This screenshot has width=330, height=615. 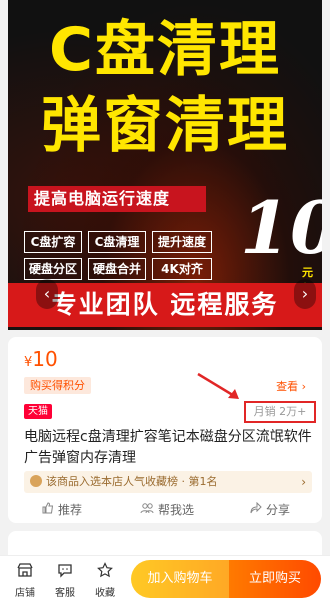 I want to click on store-button: 店铺, so click(x=25, y=580).